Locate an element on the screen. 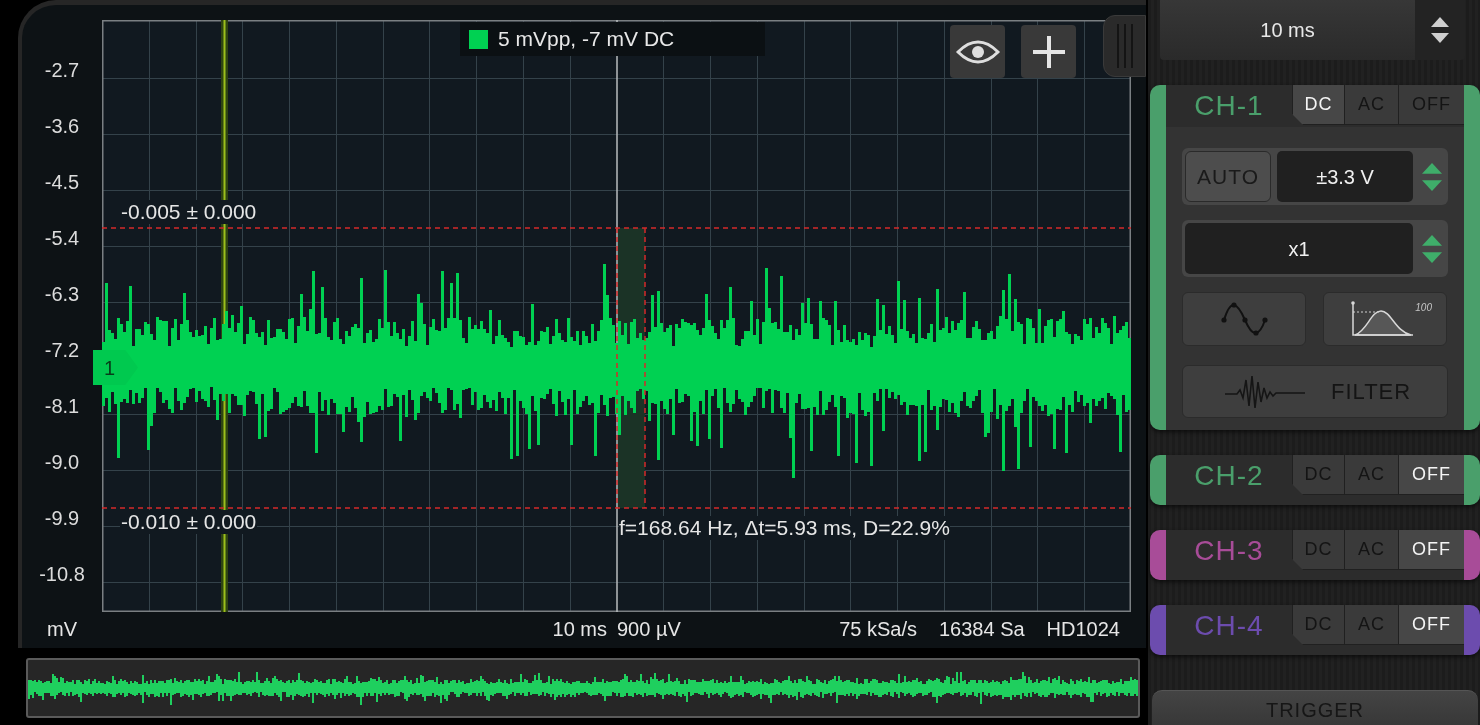 This screenshot has width=1480, height=725. y-axis-label: -6.3 is located at coordinates (62, 294).